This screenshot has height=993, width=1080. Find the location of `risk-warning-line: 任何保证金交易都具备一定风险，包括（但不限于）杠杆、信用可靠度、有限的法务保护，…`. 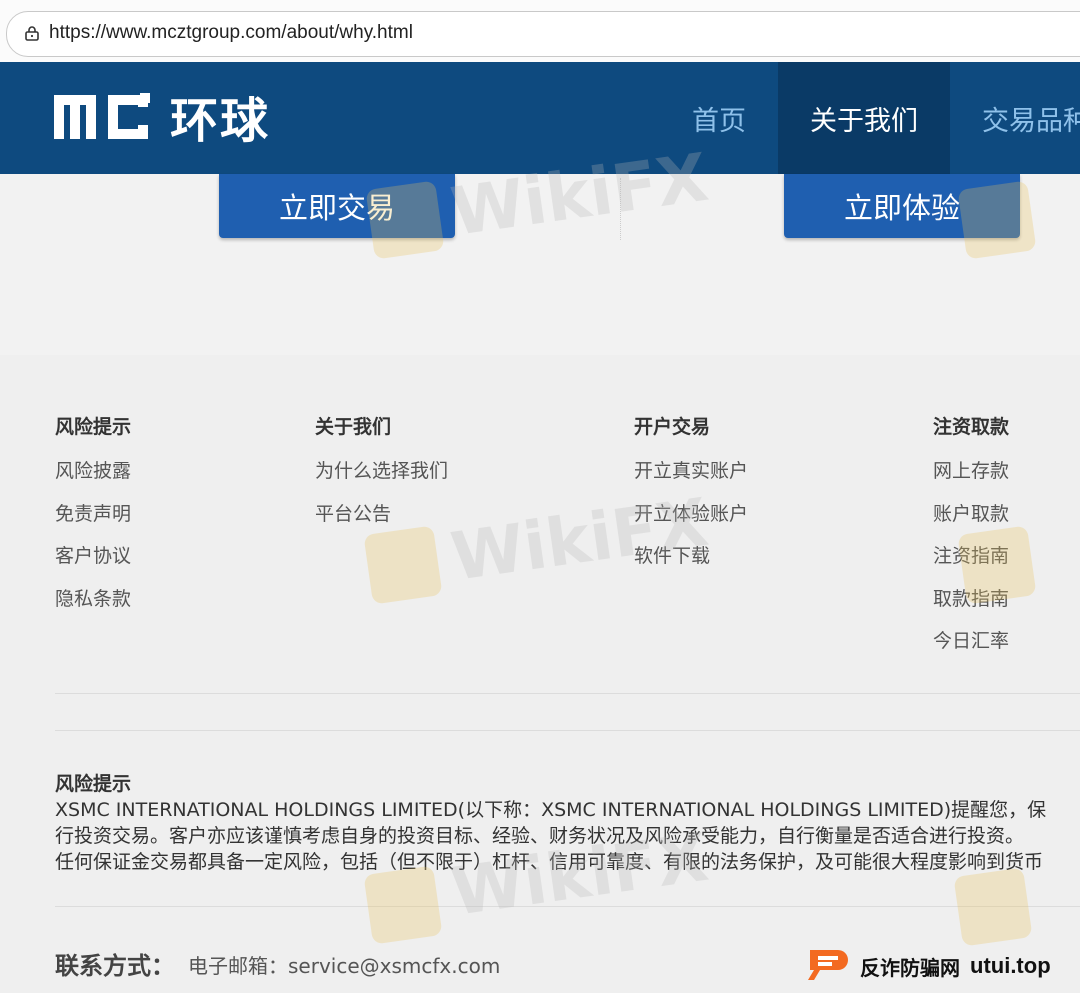

risk-warning-line: 任何保证金交易都具备一定风险，包括（但不限于）杠杆、信用可靠度、有限的法务保护，… is located at coordinates (549, 862).